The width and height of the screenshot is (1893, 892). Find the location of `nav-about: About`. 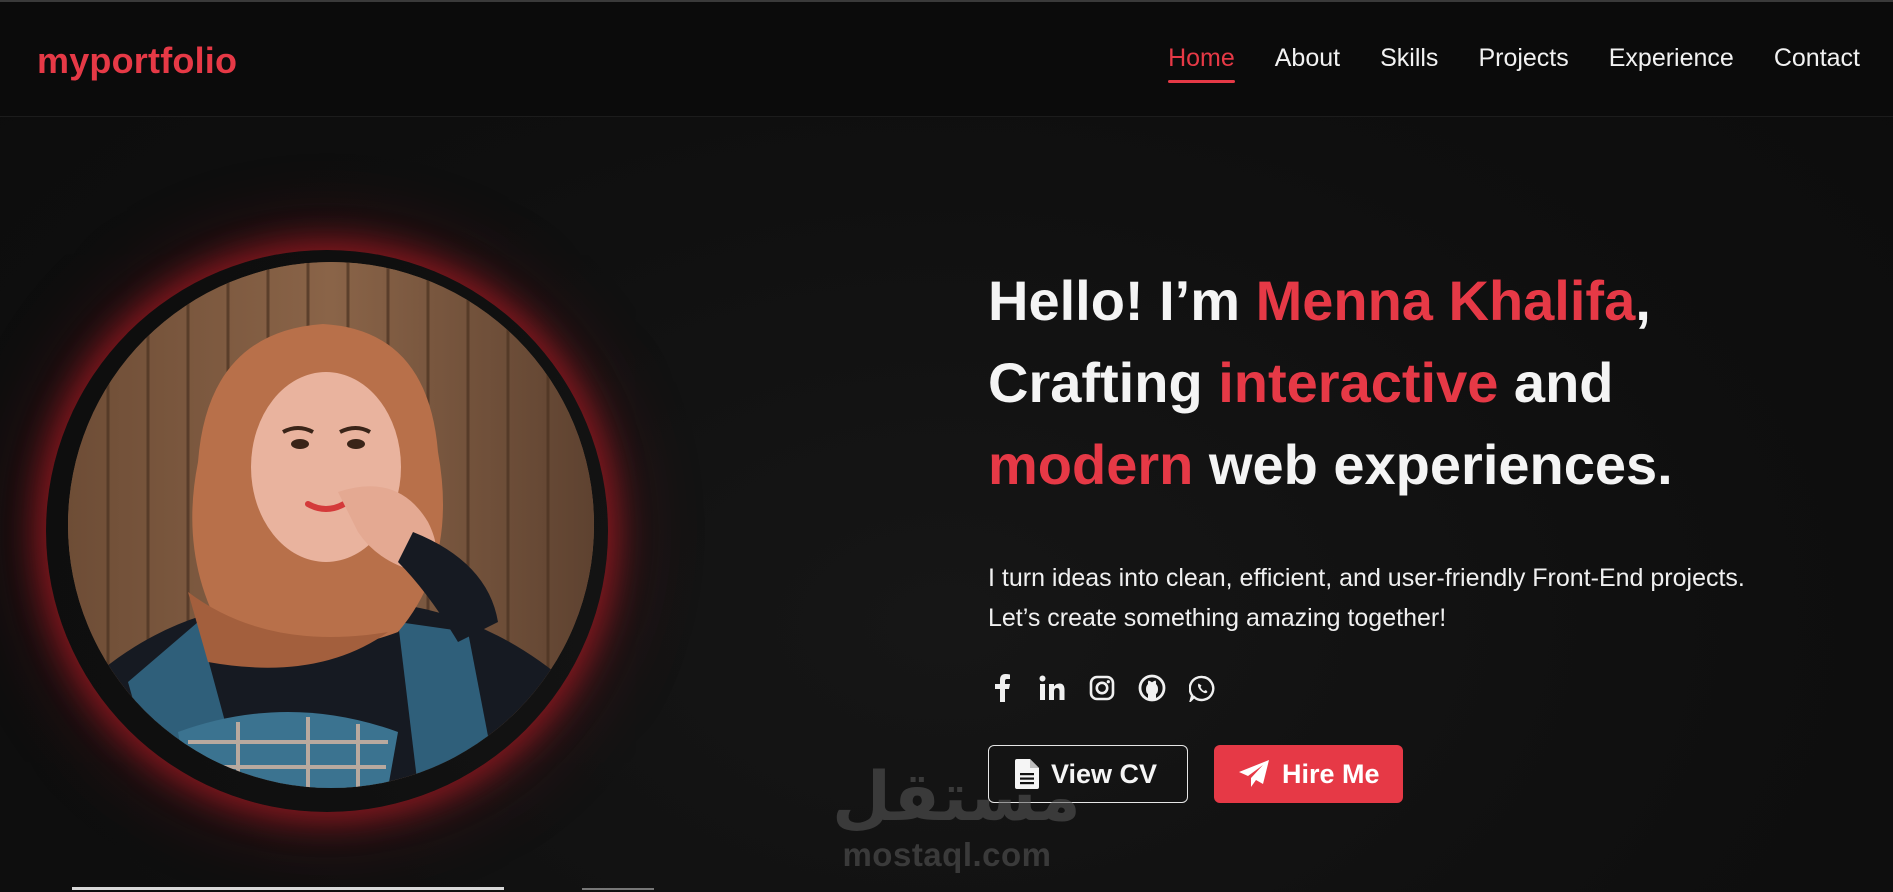

nav-about: About is located at coordinates (1307, 61).